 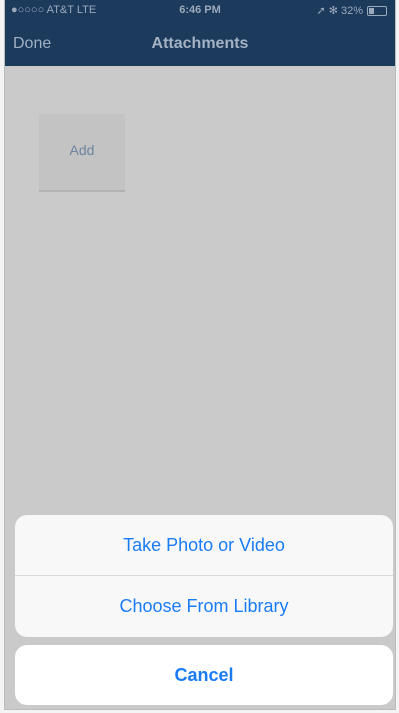 What do you see at coordinates (200, 11) in the screenshot?
I see `status-bar: ●○○○○ AT&T LTE 6:46 PM ➚ ✻ 32%` at bounding box center [200, 11].